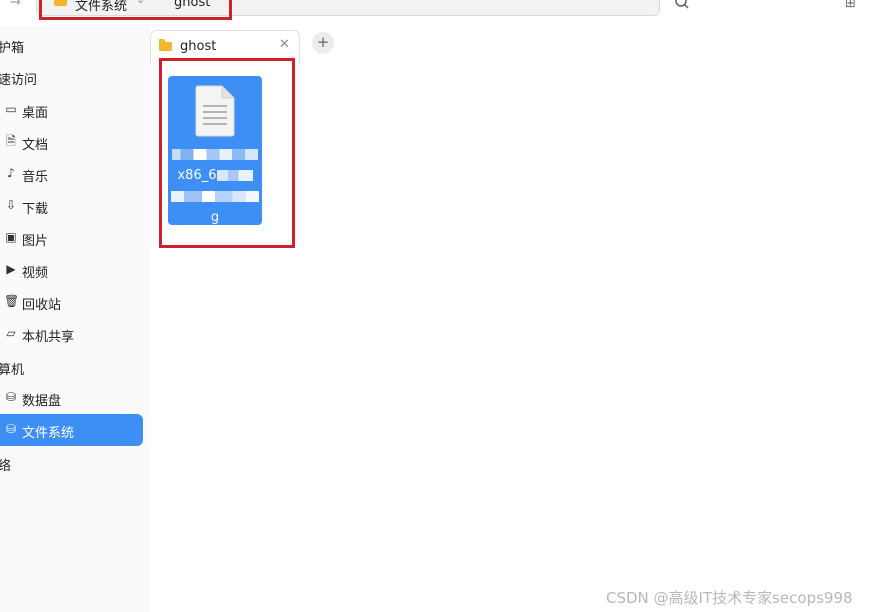 The width and height of the screenshot is (869, 612). What do you see at coordinates (11, 205) in the screenshot?
I see `download-icon: ⇩` at bounding box center [11, 205].